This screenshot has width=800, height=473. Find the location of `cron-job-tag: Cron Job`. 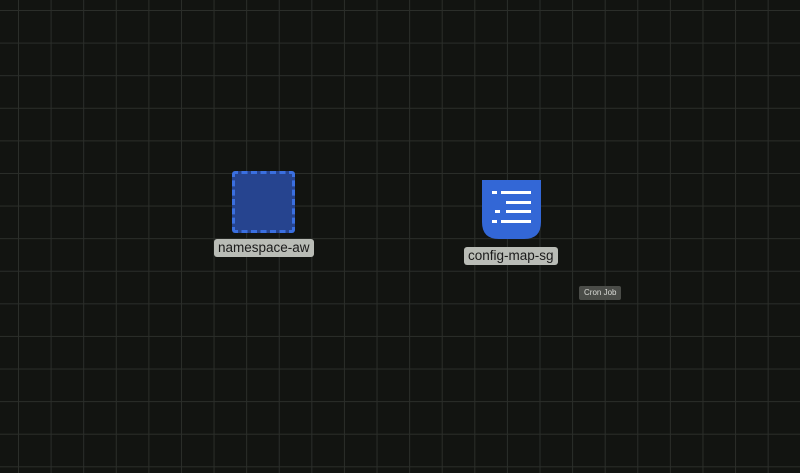

cron-job-tag: Cron Job is located at coordinates (600, 293).